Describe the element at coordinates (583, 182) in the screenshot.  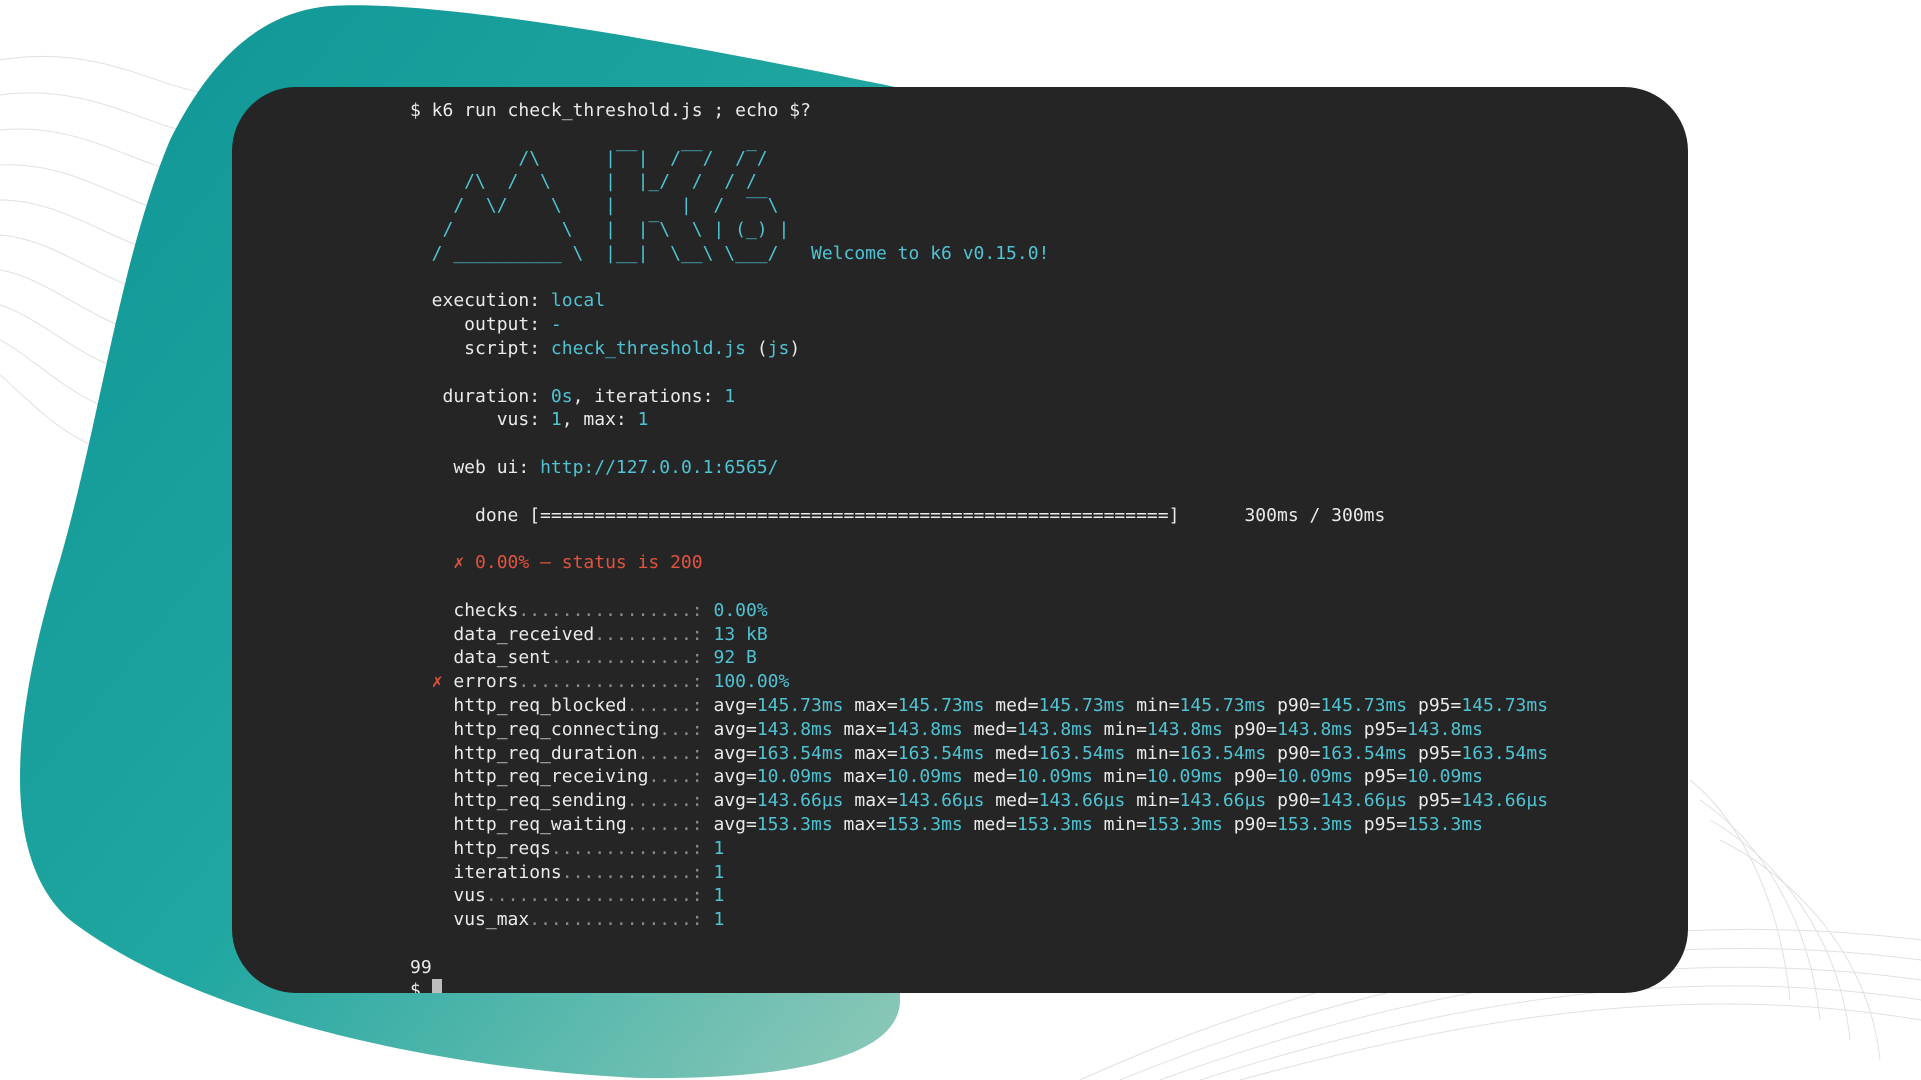
I see `logo-line: /\ / \ | |_/ / / /` at that location.